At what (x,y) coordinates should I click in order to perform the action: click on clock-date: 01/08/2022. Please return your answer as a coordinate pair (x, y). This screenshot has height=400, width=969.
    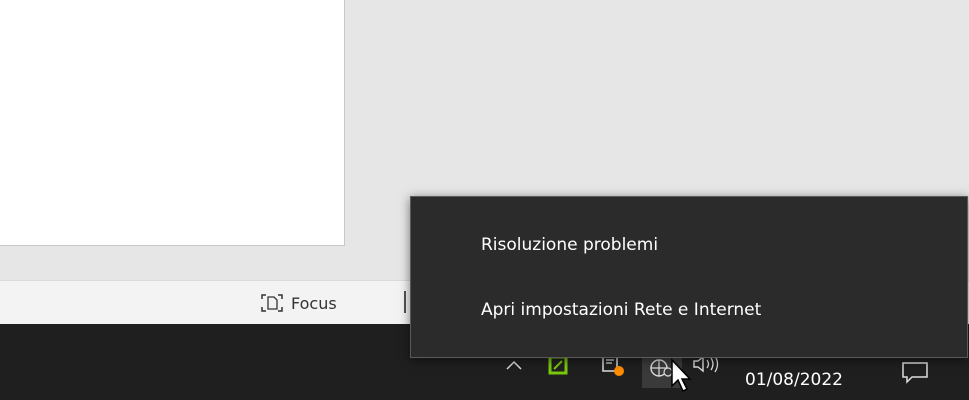
    Looking at the image, I should click on (794, 380).